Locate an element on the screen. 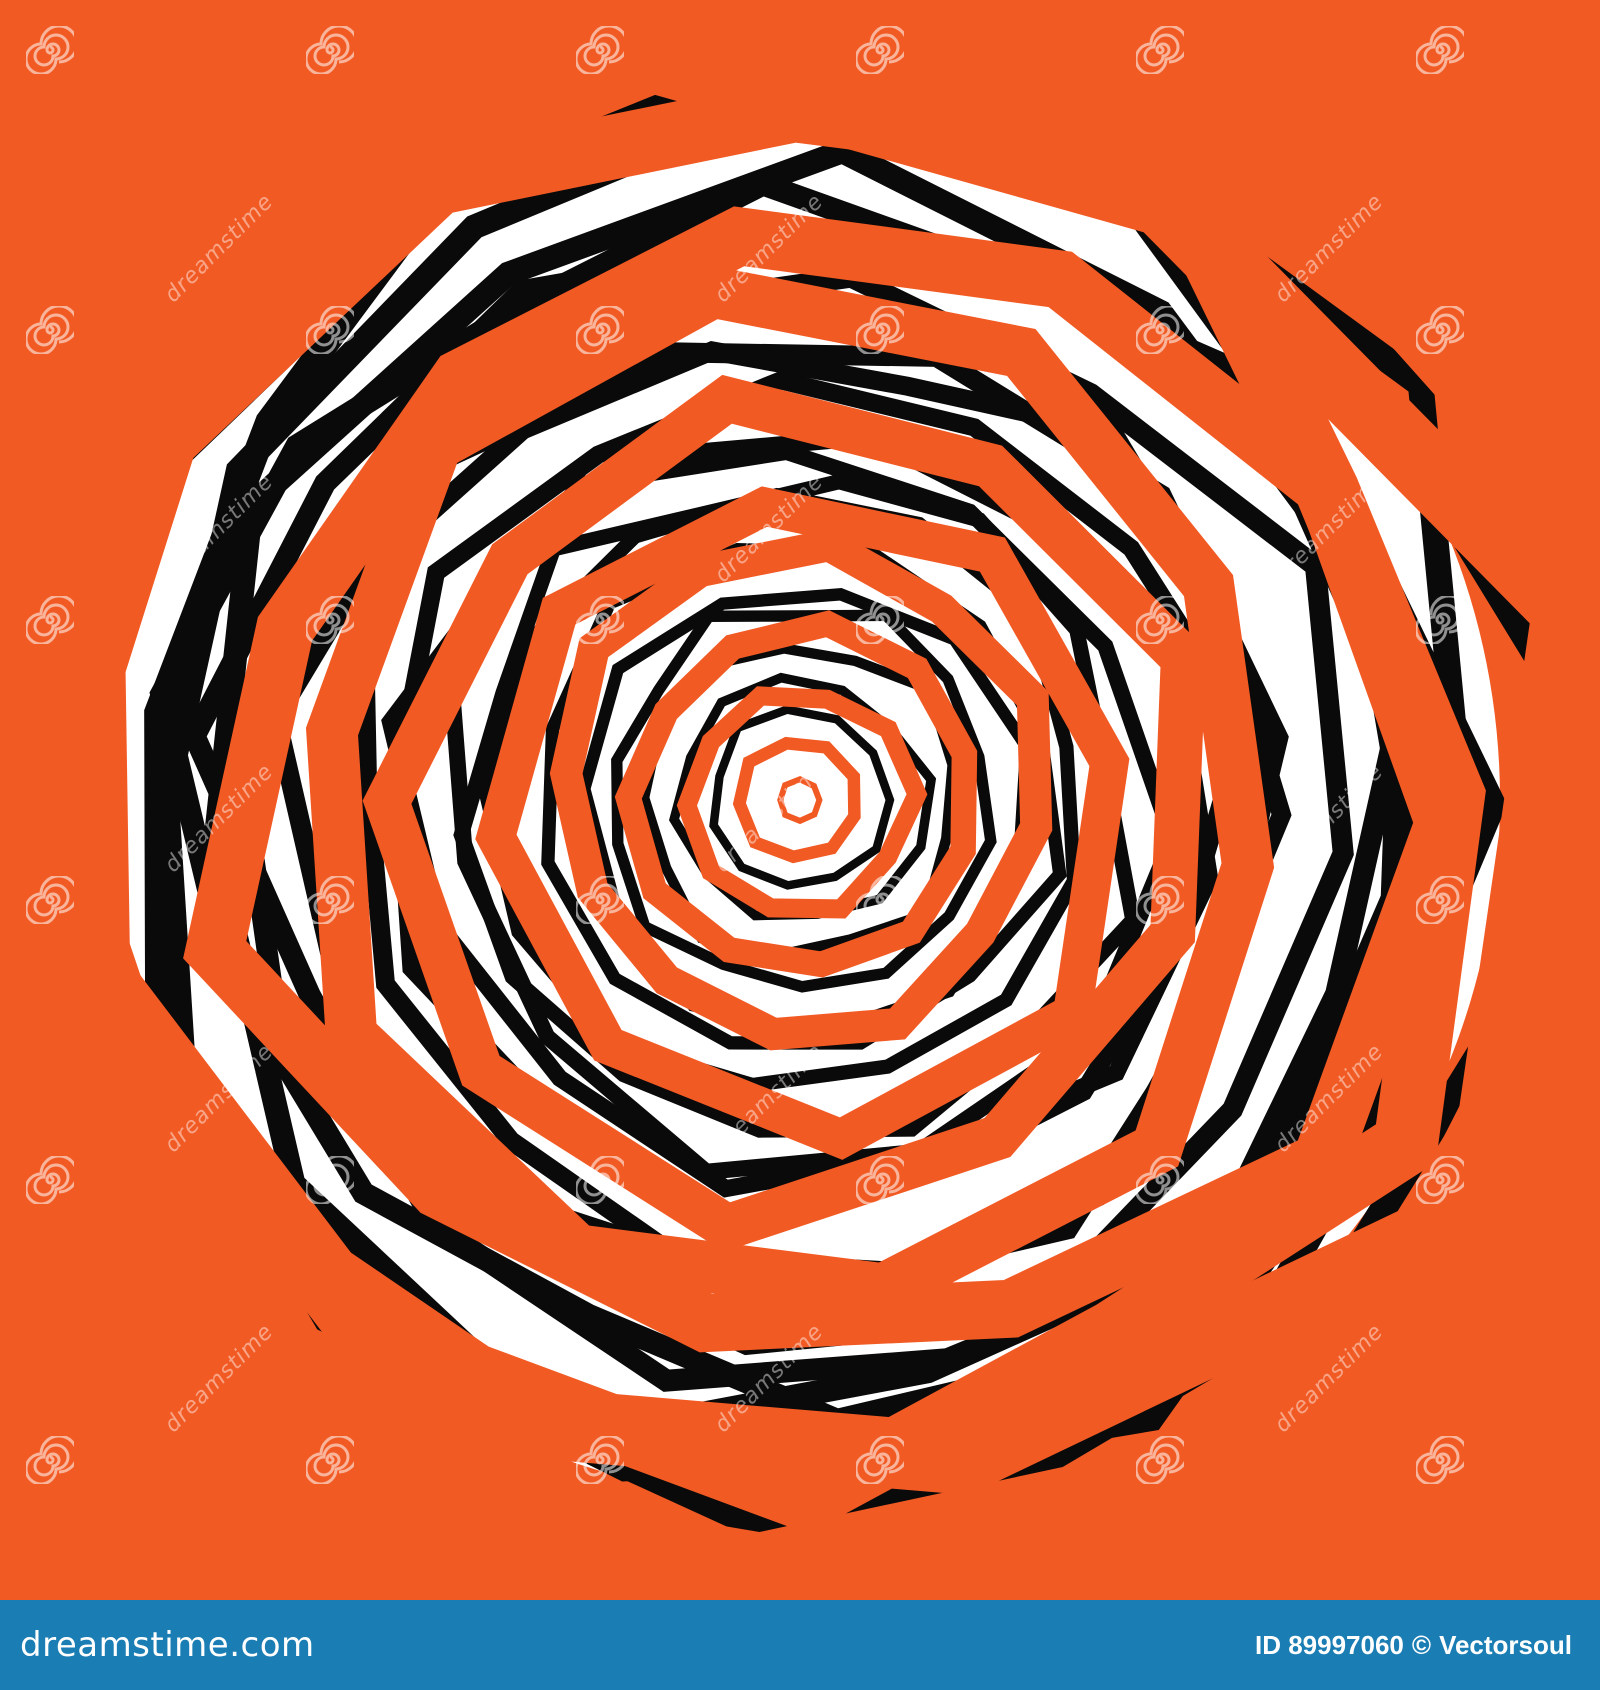  footer-credit: ID 89997060 © Vectorsoul is located at coordinates (1413, 1645).